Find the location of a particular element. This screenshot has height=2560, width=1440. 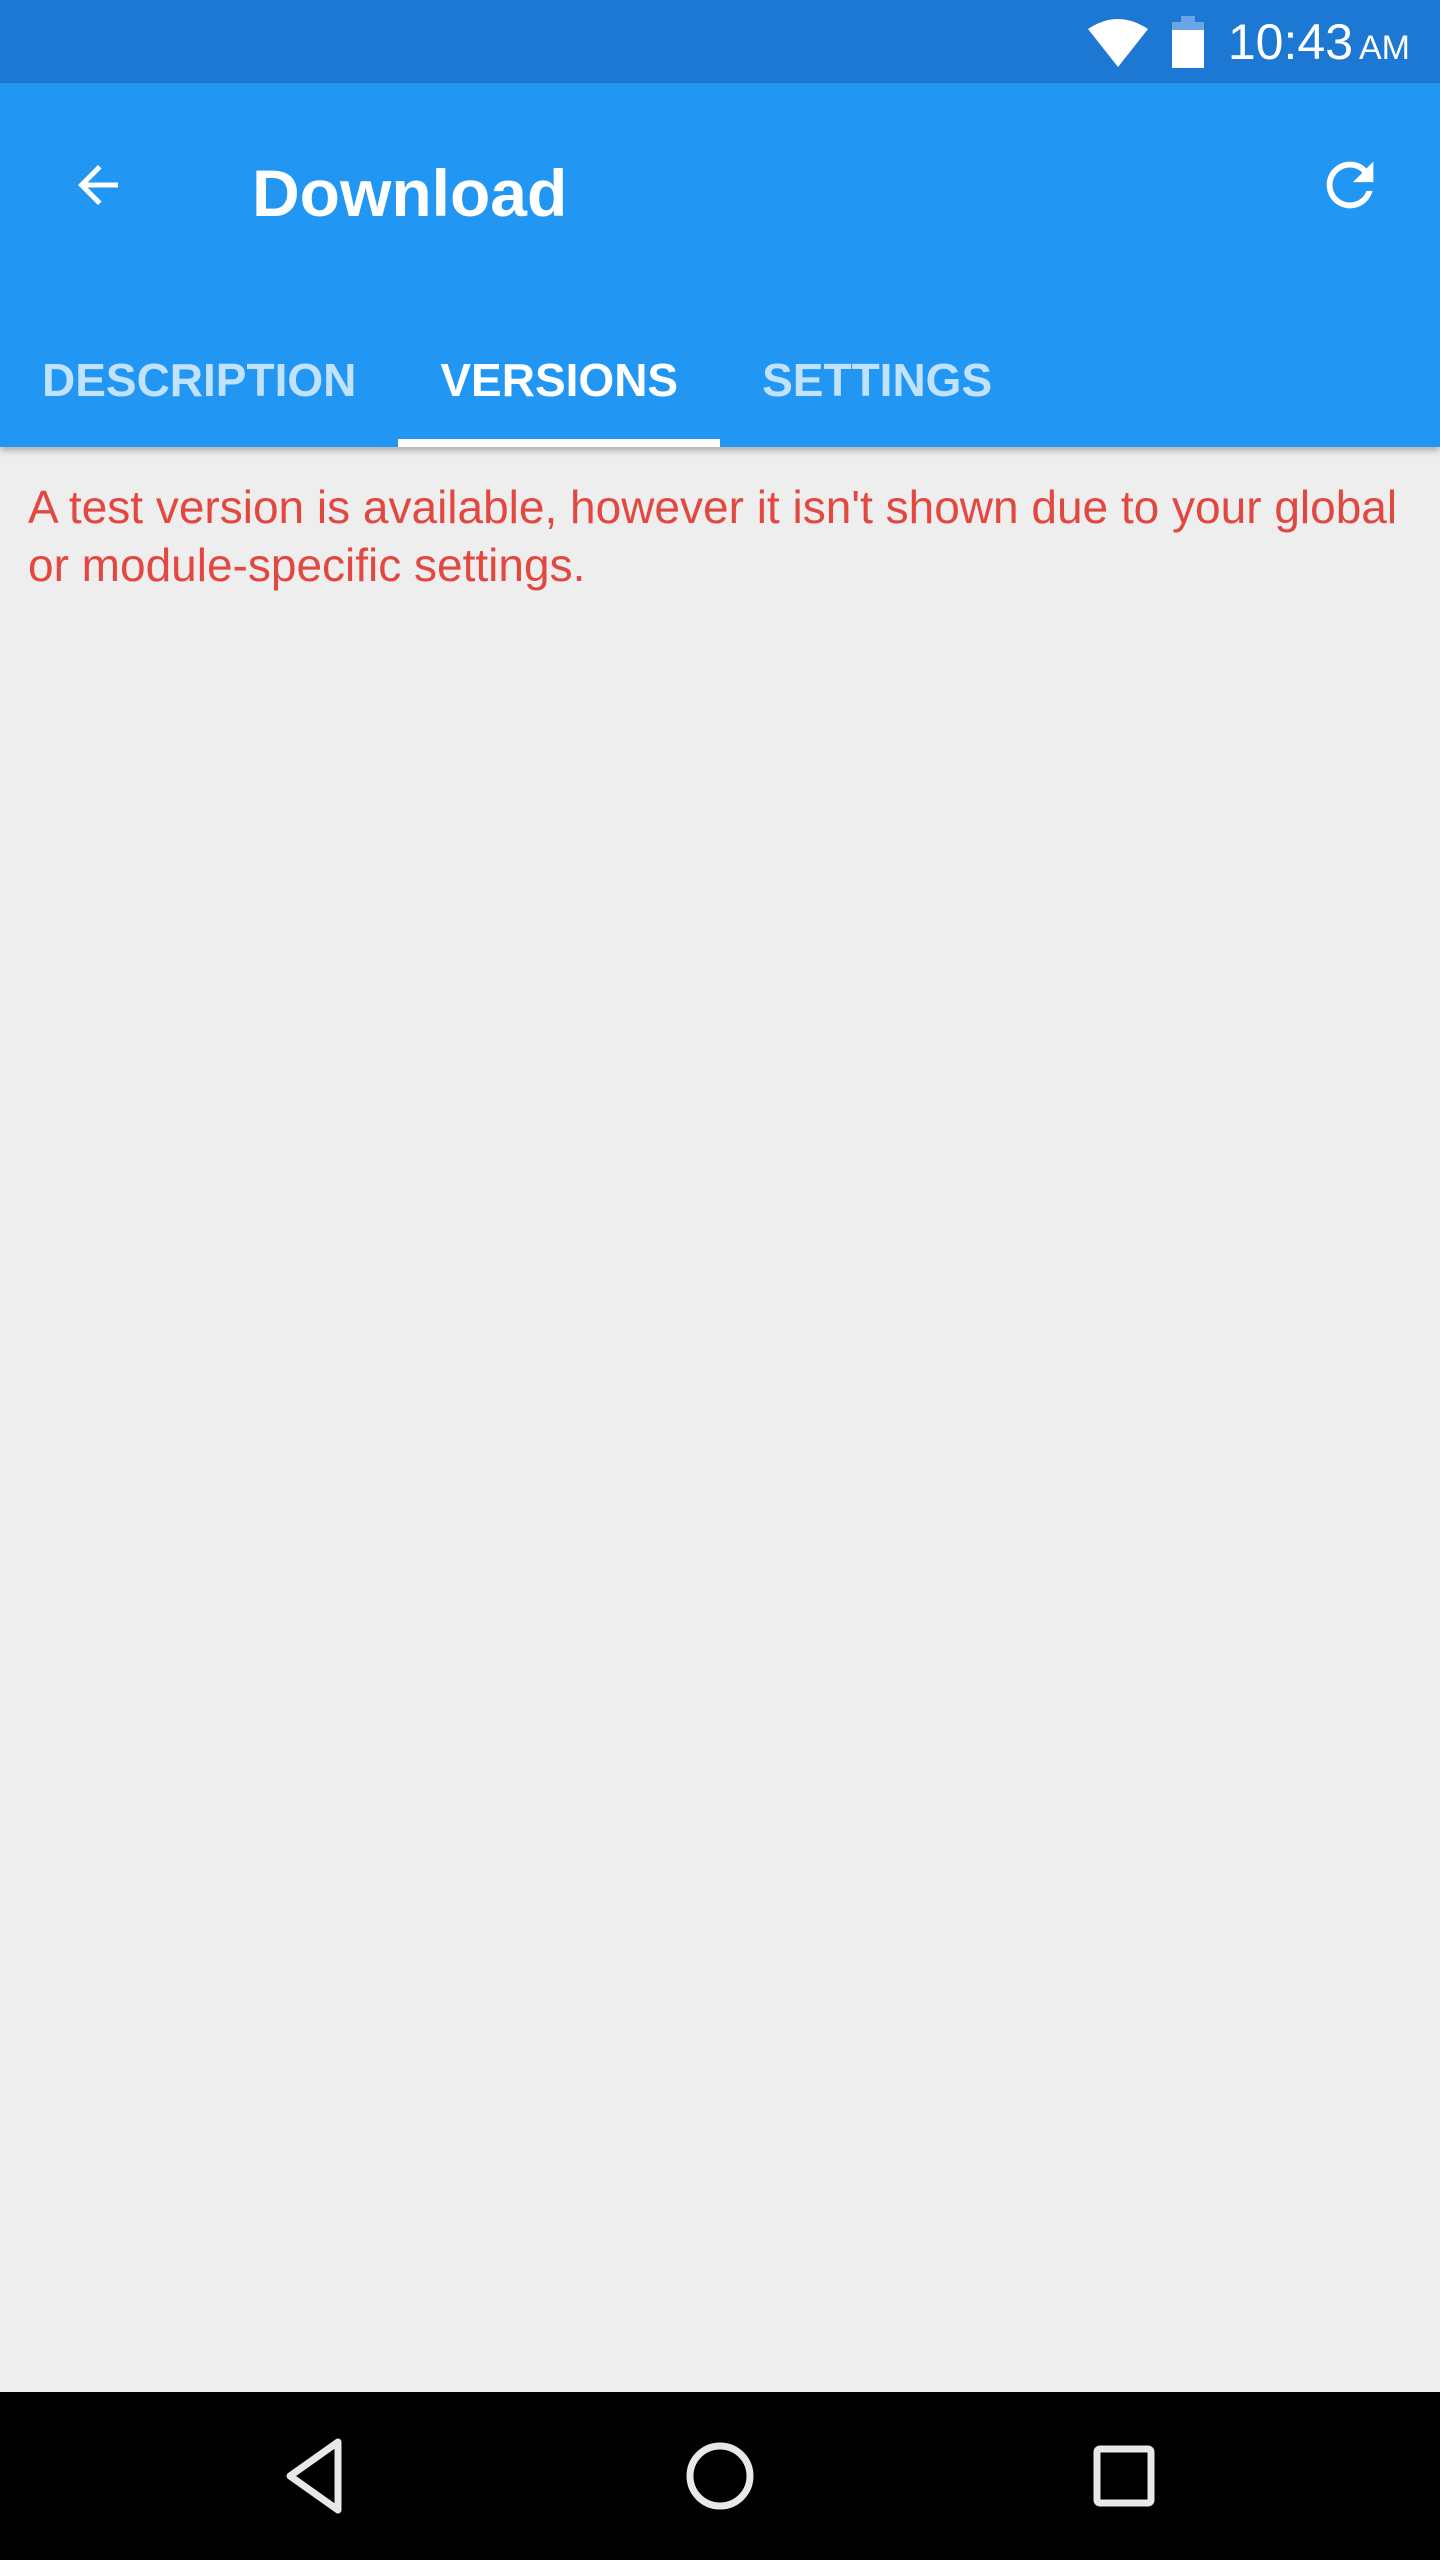

app-bar: Download DESCRIPTION VERSIONS SETTINGS is located at coordinates (720, 265).